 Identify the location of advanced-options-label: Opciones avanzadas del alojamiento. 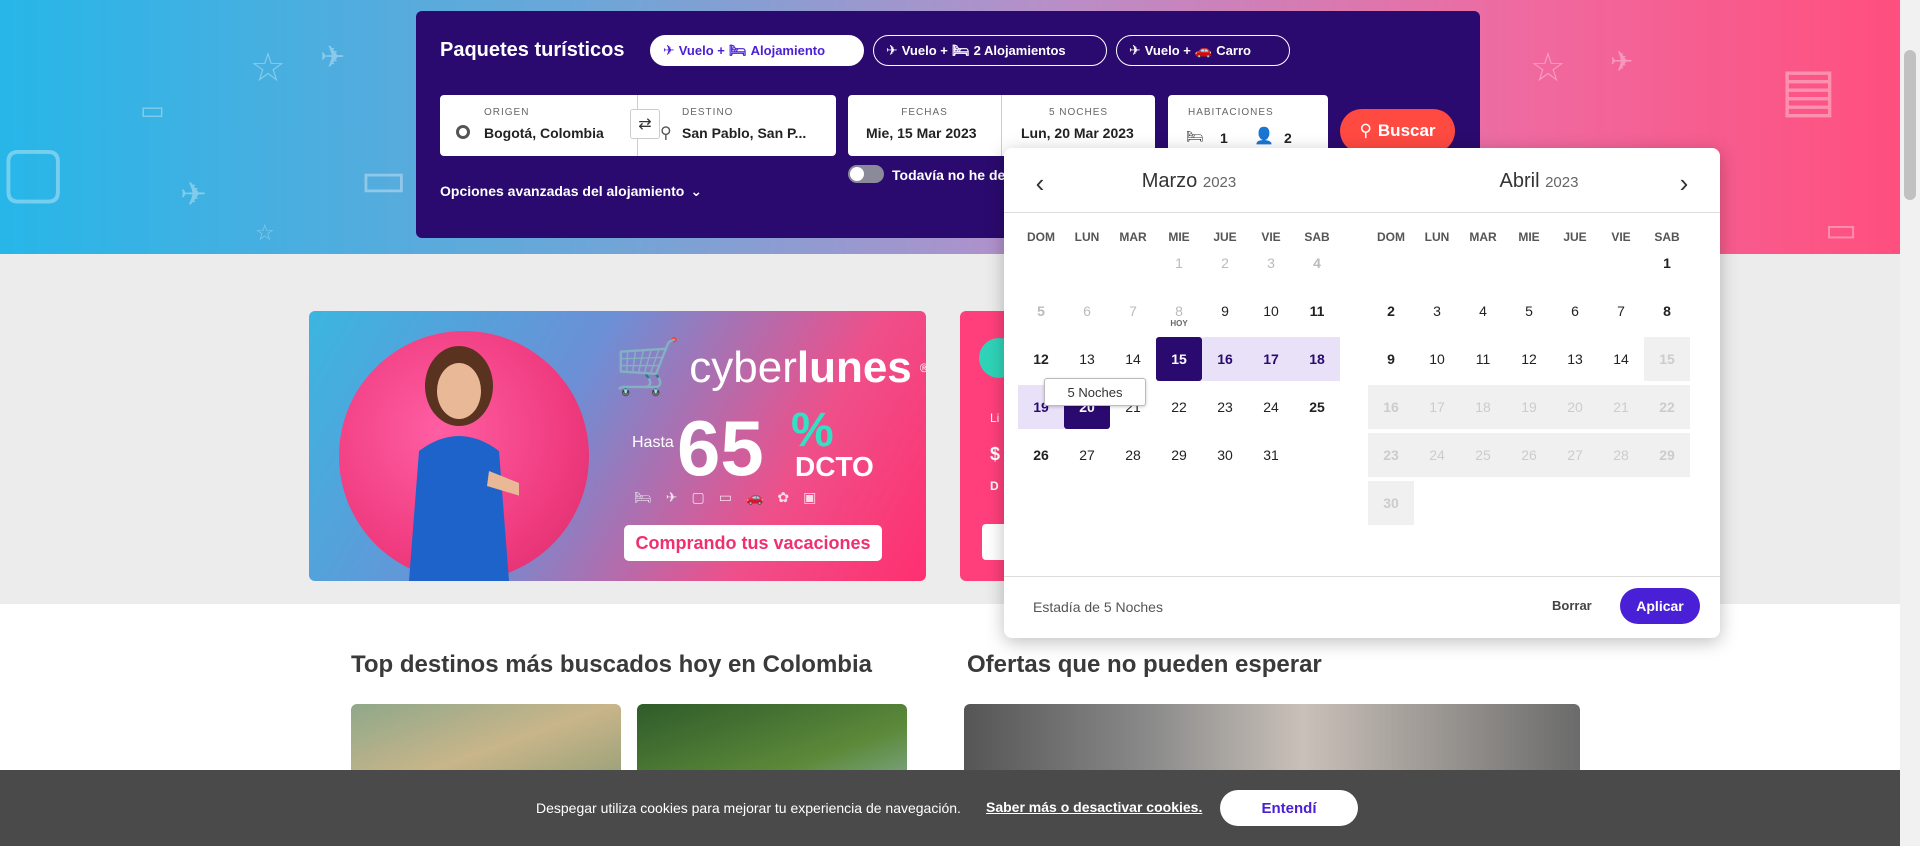
(562, 191).